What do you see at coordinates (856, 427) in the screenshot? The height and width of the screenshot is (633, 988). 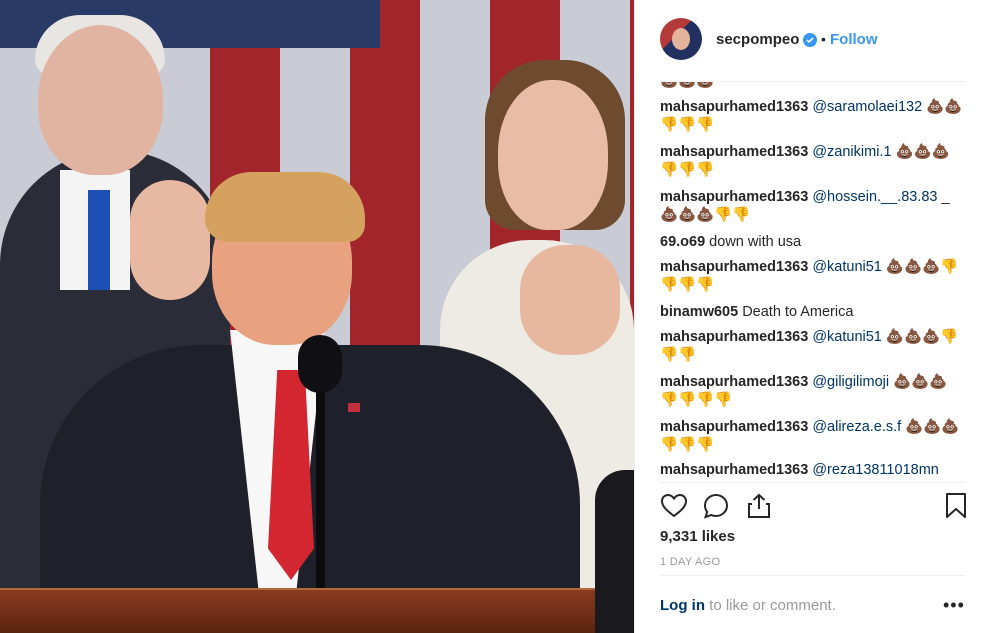 I see `comment-mention: @alireza.e.s.f` at bounding box center [856, 427].